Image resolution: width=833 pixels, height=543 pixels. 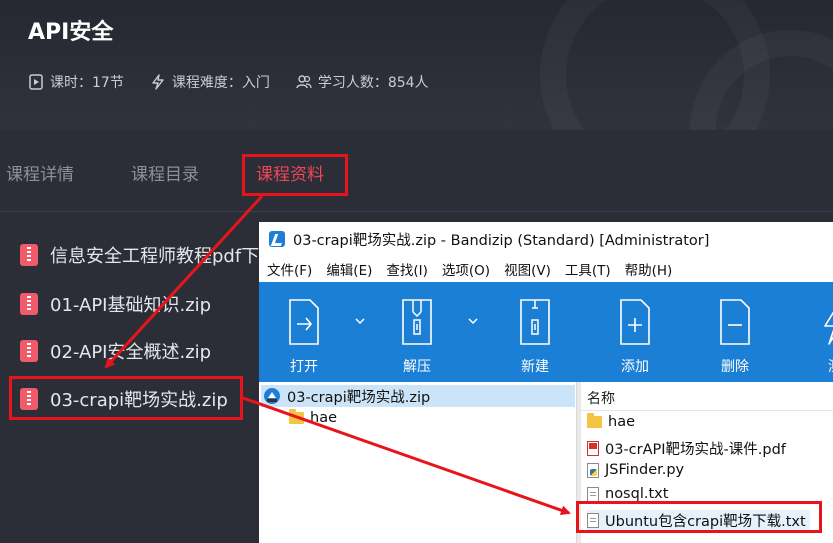 I want to click on text-file-icon, so click(x=593, y=494).